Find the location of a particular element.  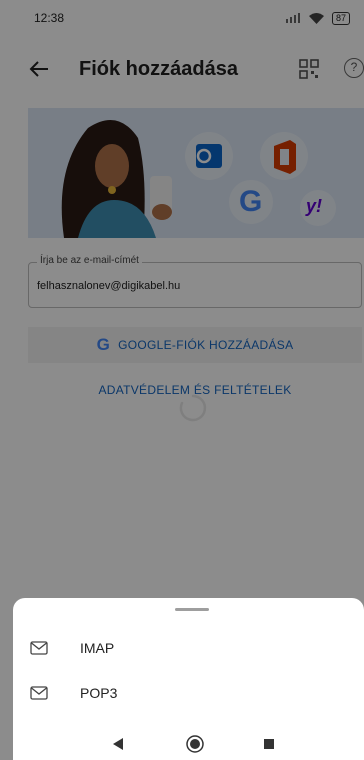

nav-recents-icon is located at coordinates (269, 744).